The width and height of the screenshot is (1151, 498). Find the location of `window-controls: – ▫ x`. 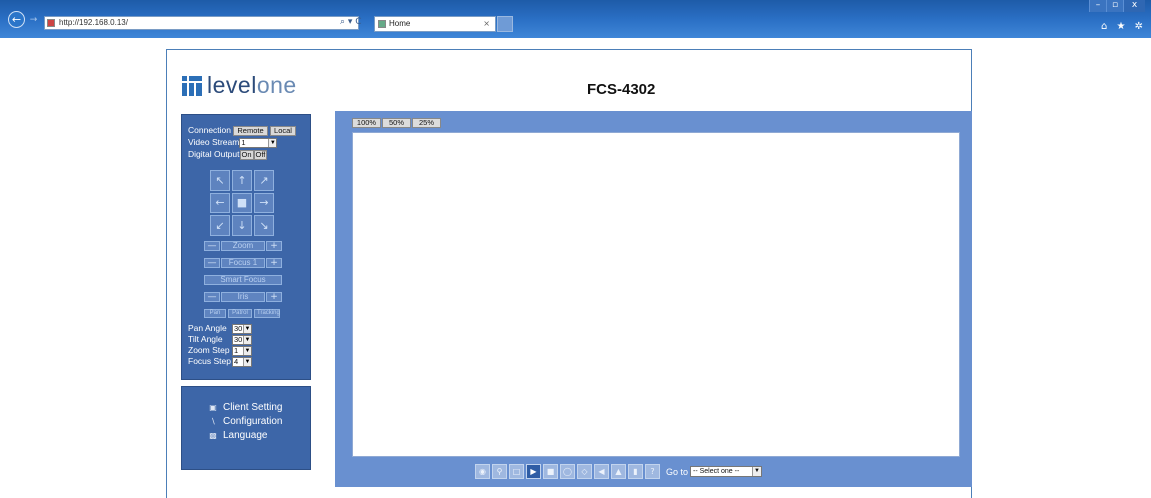

window-controls: – ▫ x is located at coordinates (1117, 6).